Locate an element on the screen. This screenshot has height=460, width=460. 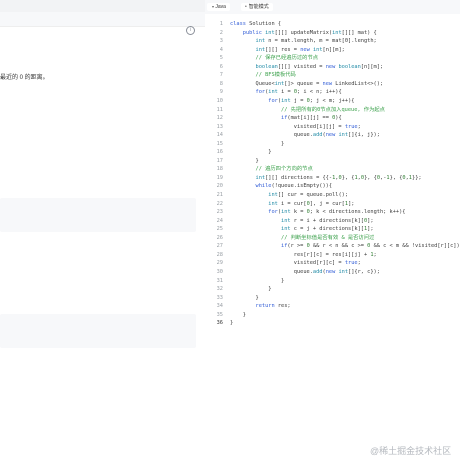
line-number: 8 is located at coordinates (221, 83).